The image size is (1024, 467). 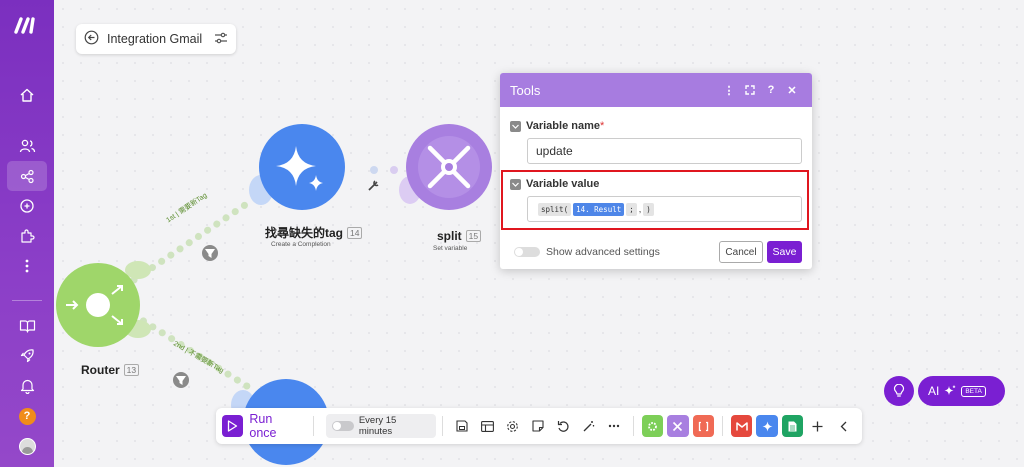 What do you see at coordinates (817, 426) in the screenshot?
I see `add-module-icon` at bounding box center [817, 426].